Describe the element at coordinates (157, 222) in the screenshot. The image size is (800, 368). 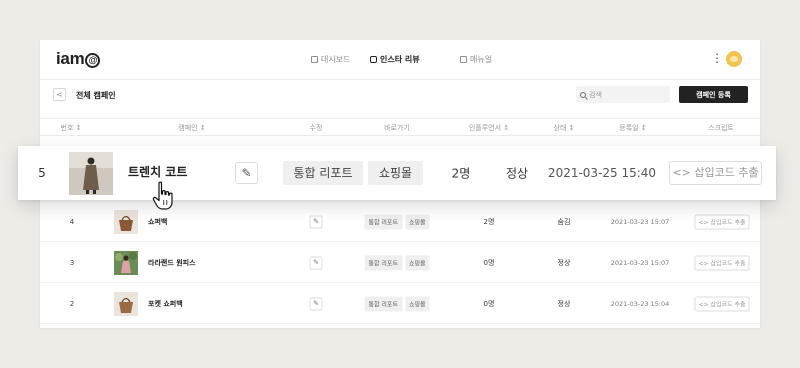
I see `campaign-name: 쇼퍼백` at that location.